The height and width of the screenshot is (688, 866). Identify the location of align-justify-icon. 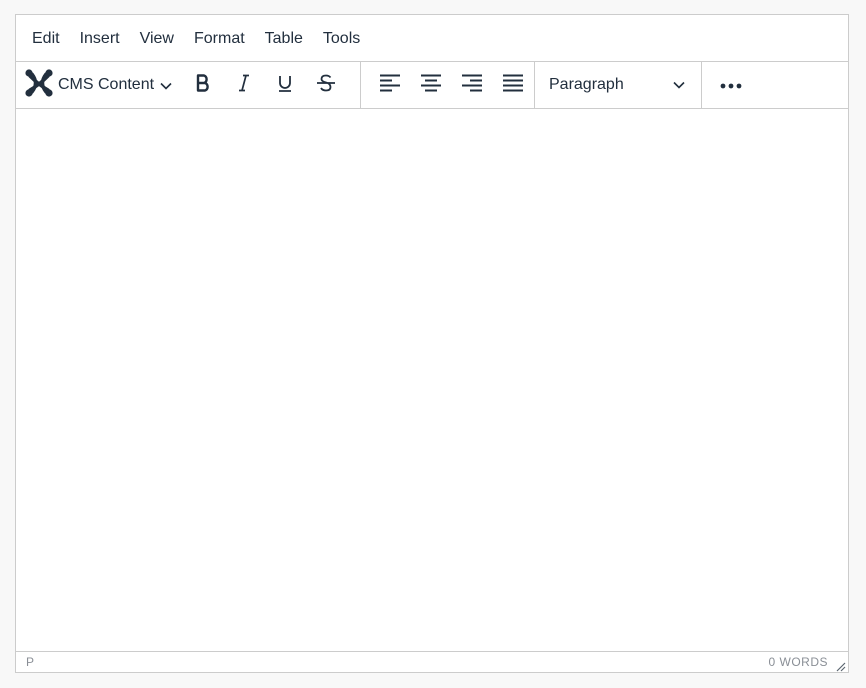
(513, 85).